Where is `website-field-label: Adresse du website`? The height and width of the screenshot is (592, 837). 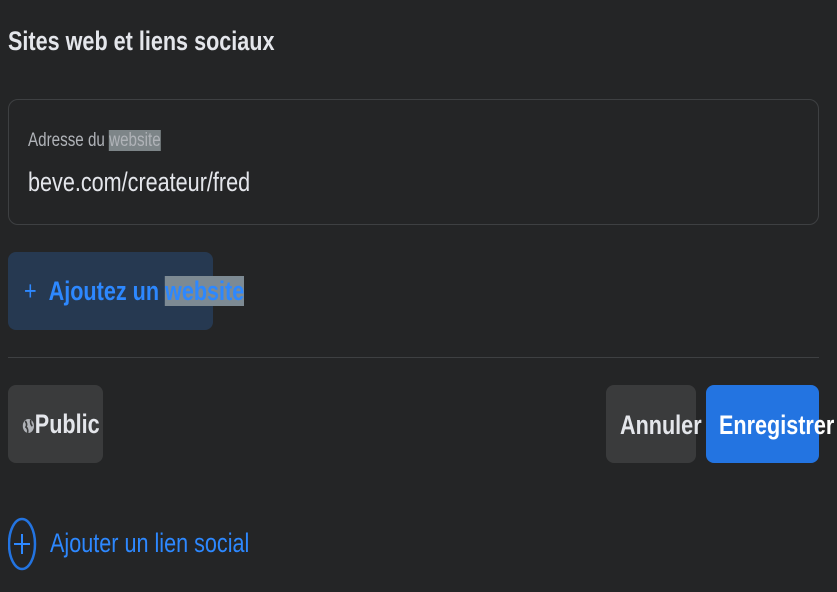 website-field-label: Adresse du website is located at coordinates (94, 140).